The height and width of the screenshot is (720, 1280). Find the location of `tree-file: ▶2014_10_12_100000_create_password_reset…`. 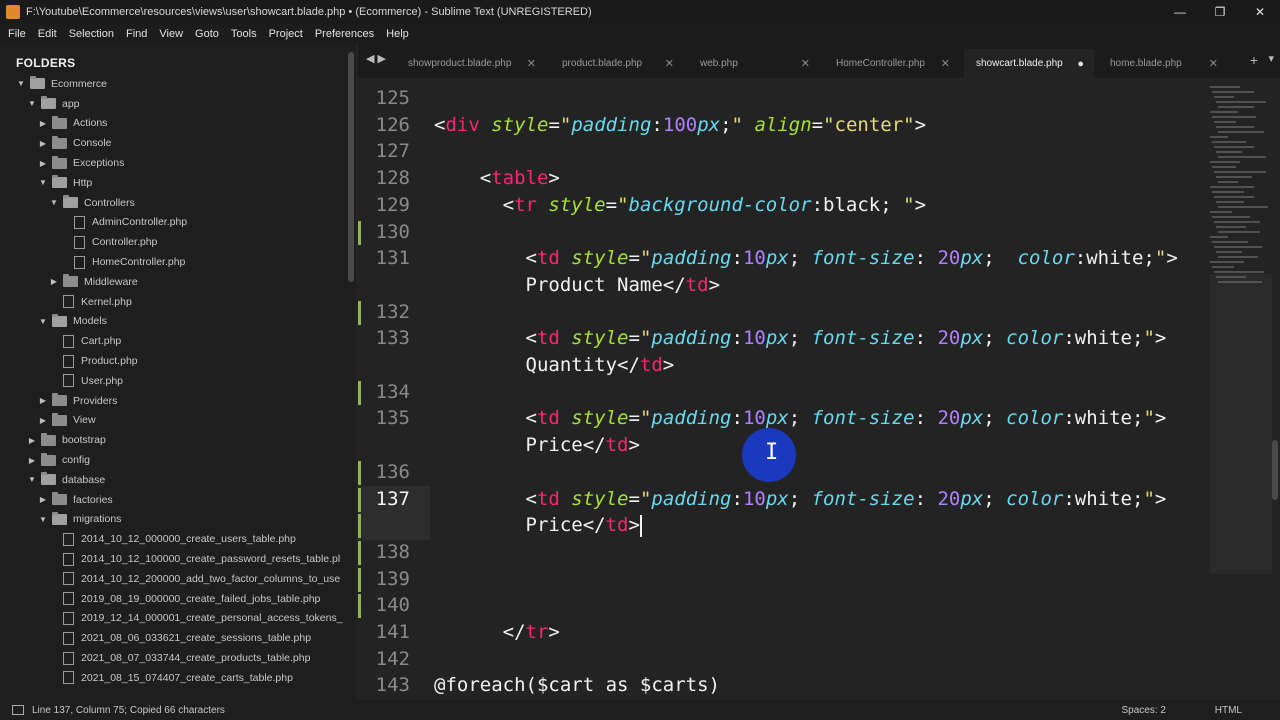

tree-file: ▶2014_10_12_100000_create_password_reset… is located at coordinates (173, 559).